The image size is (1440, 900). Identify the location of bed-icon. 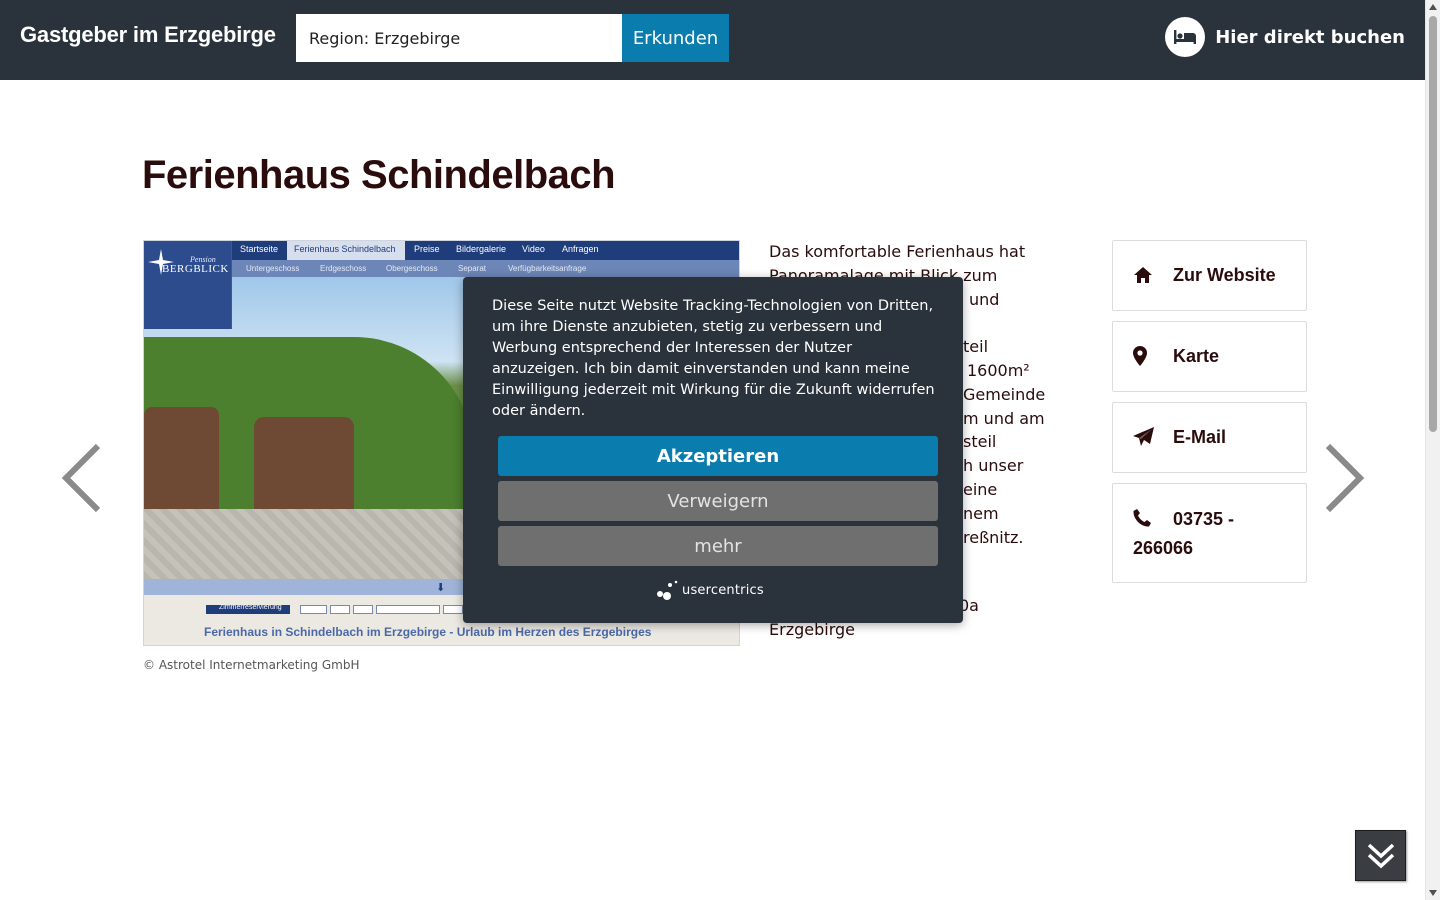
(1185, 37).